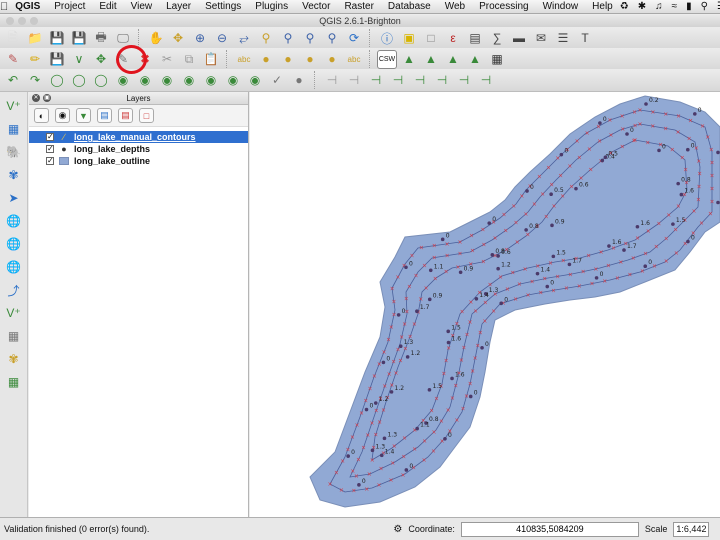  Describe the element at coordinates (561, 6) in the screenshot. I see `menu-window: Window` at that location.